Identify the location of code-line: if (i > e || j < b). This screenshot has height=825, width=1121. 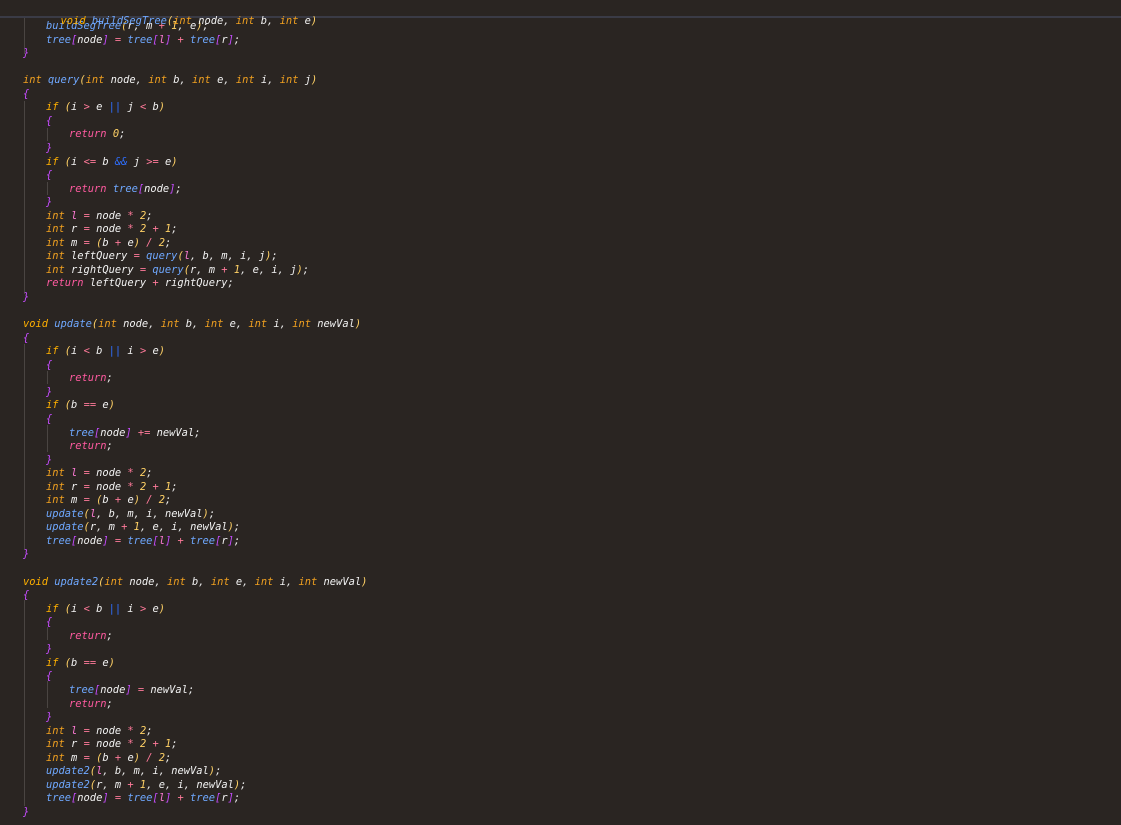
(105, 108).